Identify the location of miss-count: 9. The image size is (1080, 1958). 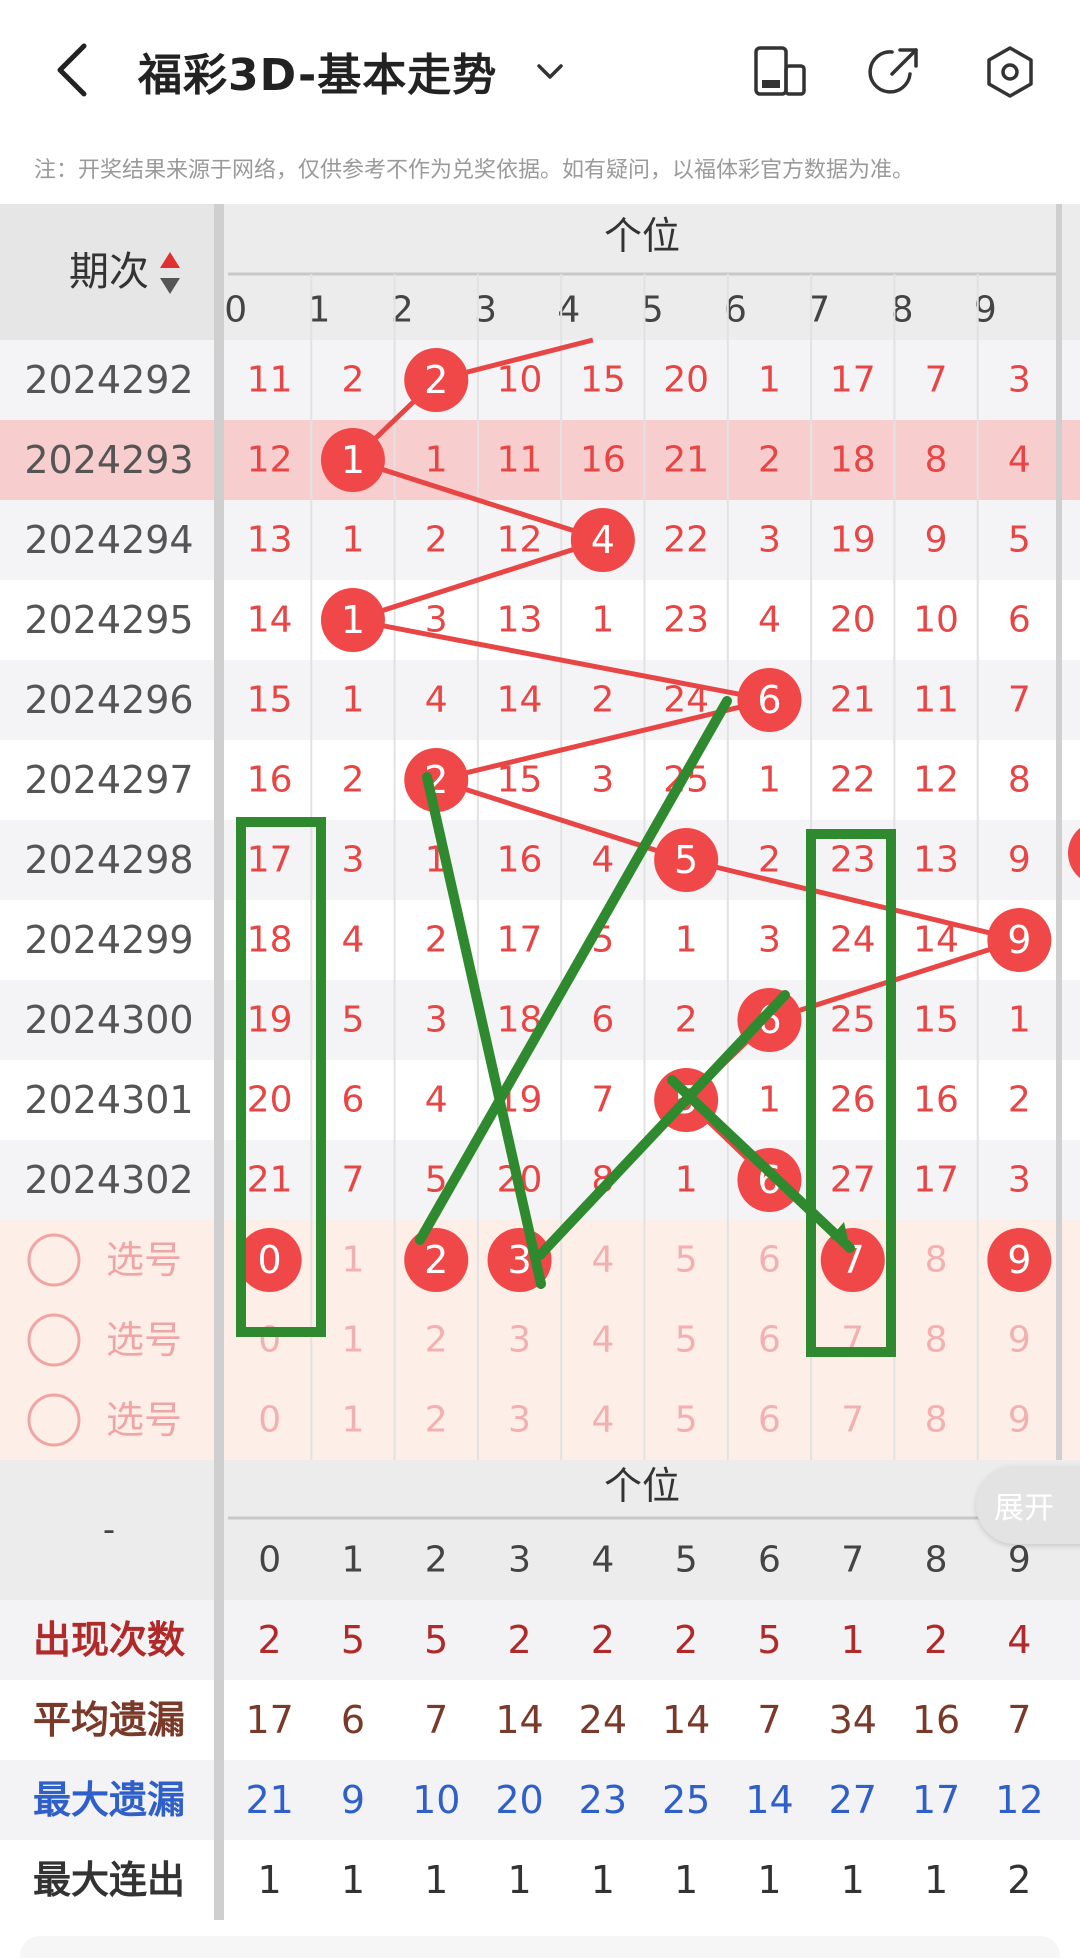
(936, 540).